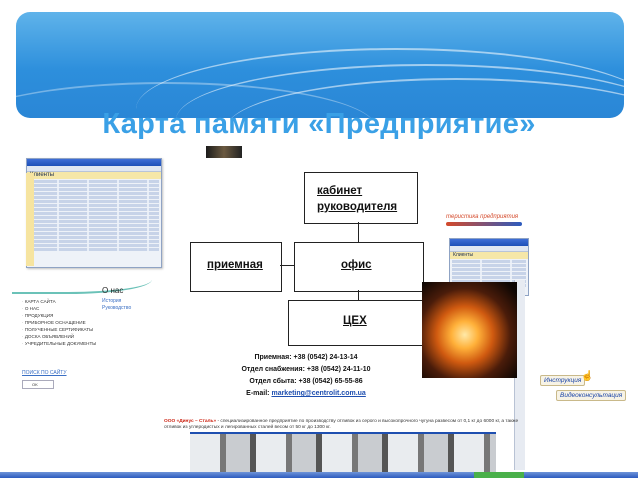  What do you see at coordinates (44, 373) in the screenshot?
I see `search-label: ПОИСК ПО САЙТУ` at bounding box center [44, 373].